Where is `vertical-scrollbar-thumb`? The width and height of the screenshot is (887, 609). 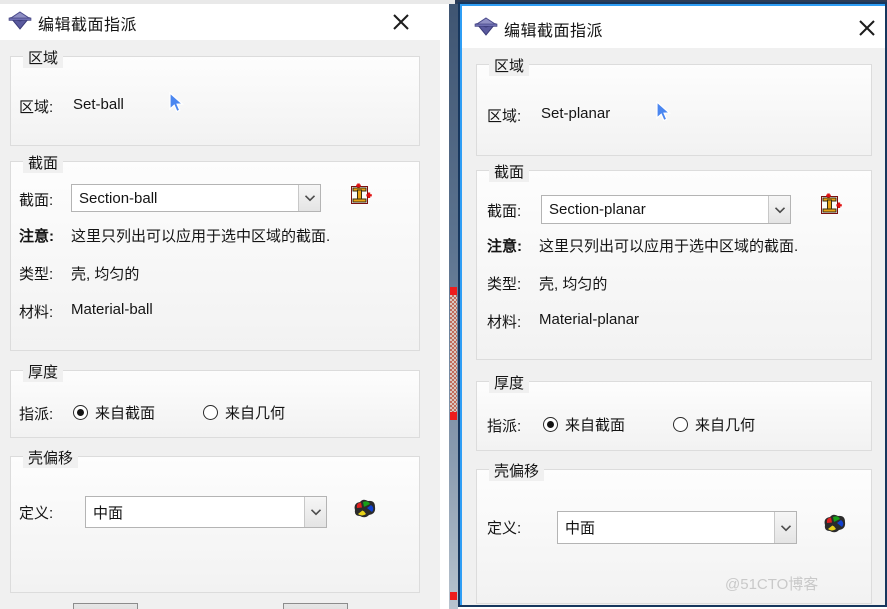
vertical-scrollbar-thumb is located at coordinates (453, 355).